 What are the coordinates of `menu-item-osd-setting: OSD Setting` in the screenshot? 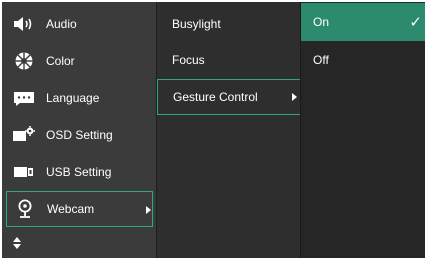 It's located at (79, 135).